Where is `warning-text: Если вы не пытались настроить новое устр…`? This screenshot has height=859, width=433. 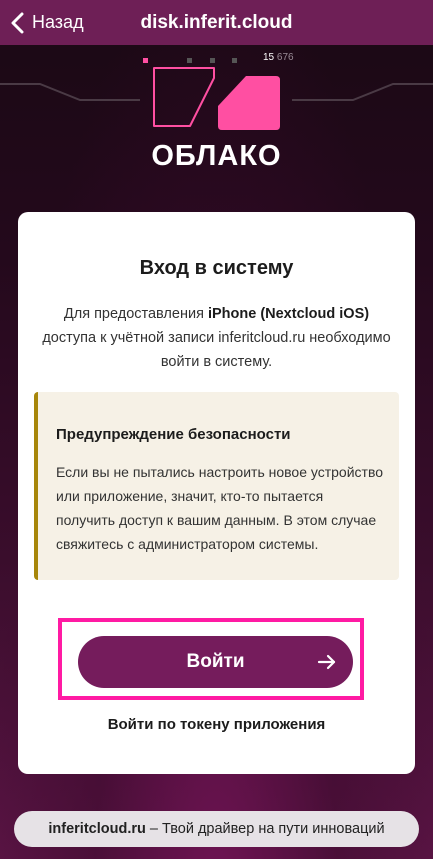
warning-text: Если вы не пытались настроить новое устр… is located at coordinates (220, 508).